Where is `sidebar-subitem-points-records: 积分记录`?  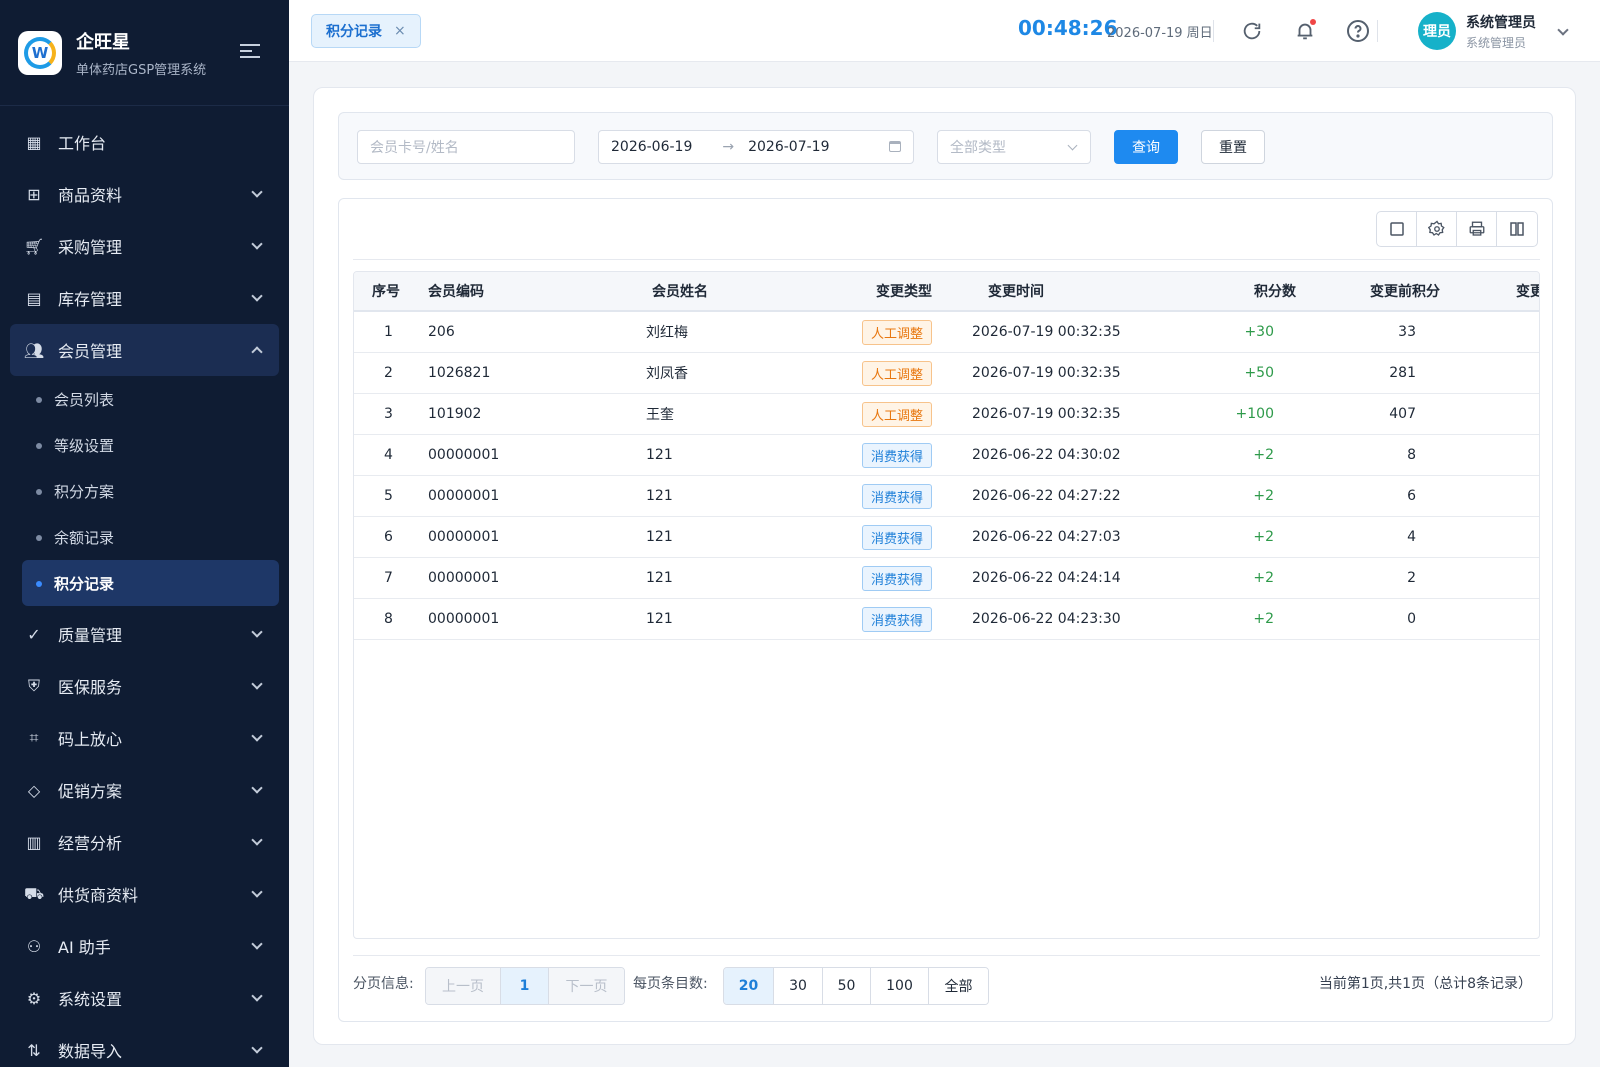
sidebar-subitem-points-records: 积分记录 is located at coordinates (150, 583).